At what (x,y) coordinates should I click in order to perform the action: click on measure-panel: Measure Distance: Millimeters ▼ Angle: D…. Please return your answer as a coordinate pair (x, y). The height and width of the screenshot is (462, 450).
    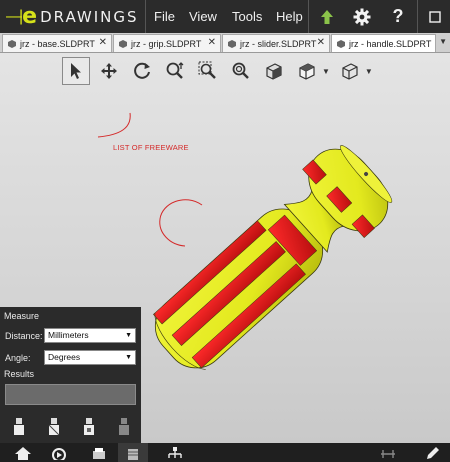
    Looking at the image, I should click on (70, 375).